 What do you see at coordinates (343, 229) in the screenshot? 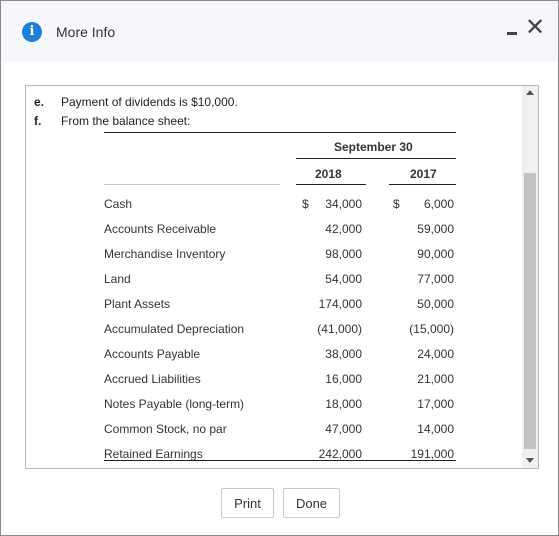
I see `value-2018: 42,000` at bounding box center [343, 229].